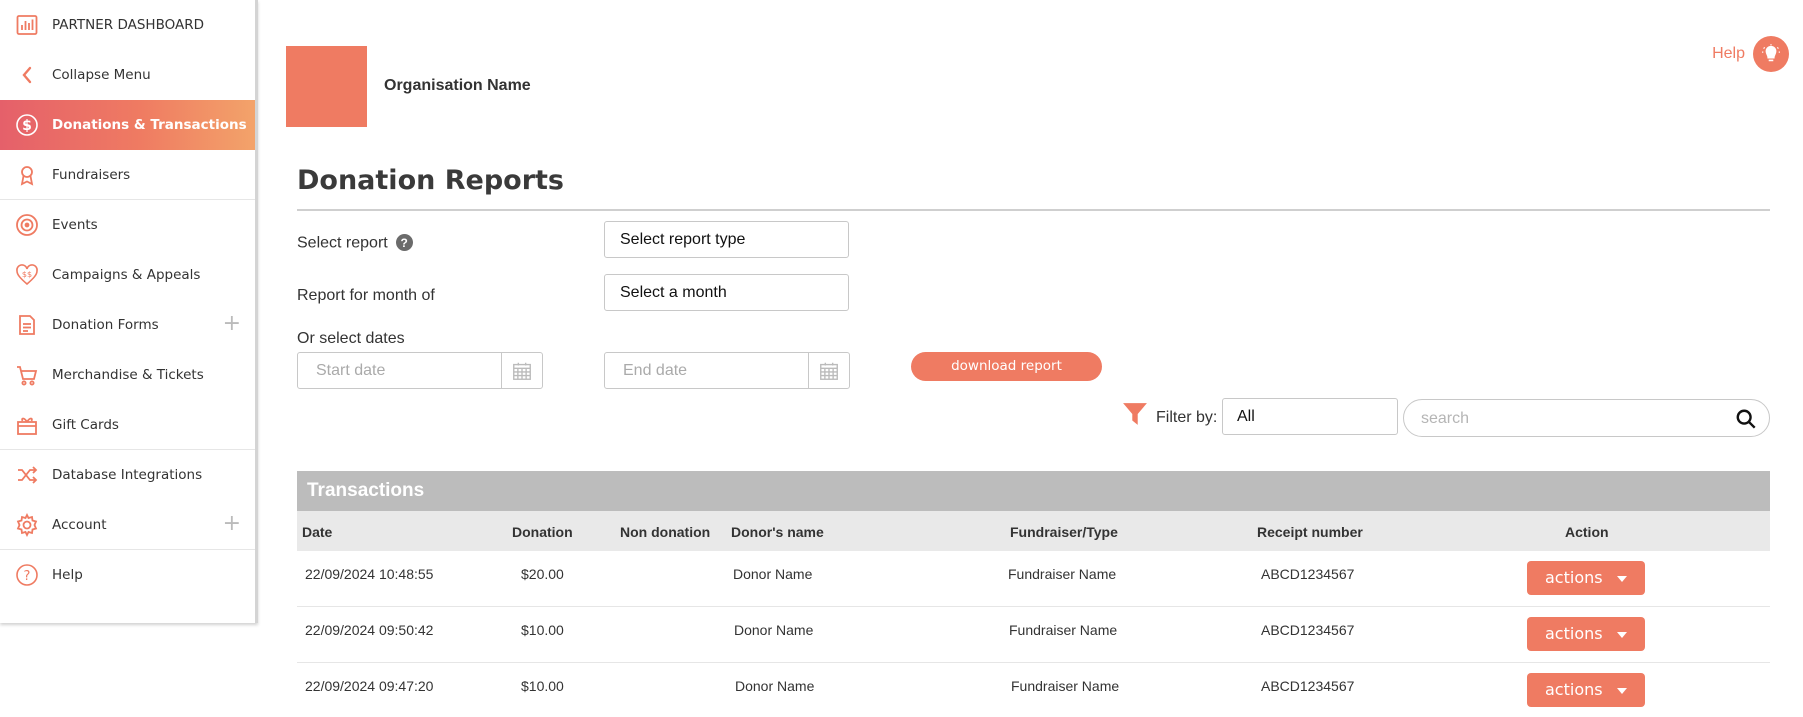 This screenshot has height=717, width=1803. I want to click on filter-select: All, so click(1310, 416).